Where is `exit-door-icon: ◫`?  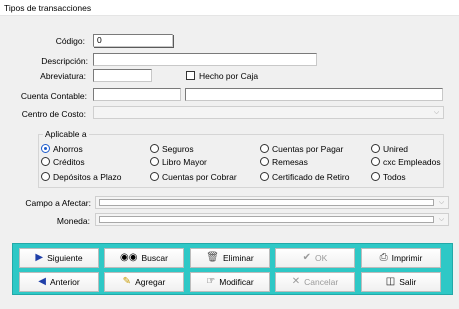
exit-door-icon: ◫ is located at coordinates (390, 281).